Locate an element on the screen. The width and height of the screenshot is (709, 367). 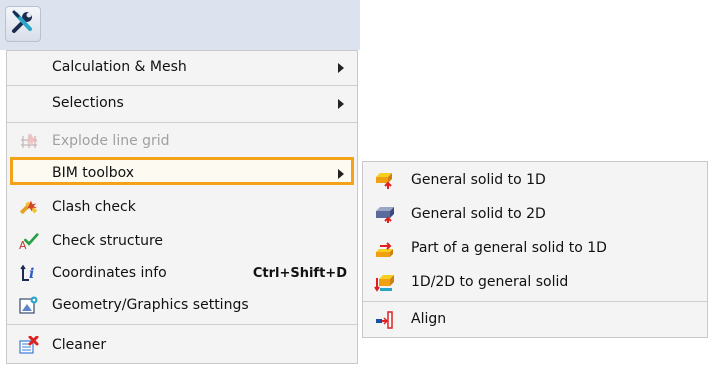
menu-item-check-structure: A Check structure is located at coordinates (182, 241).